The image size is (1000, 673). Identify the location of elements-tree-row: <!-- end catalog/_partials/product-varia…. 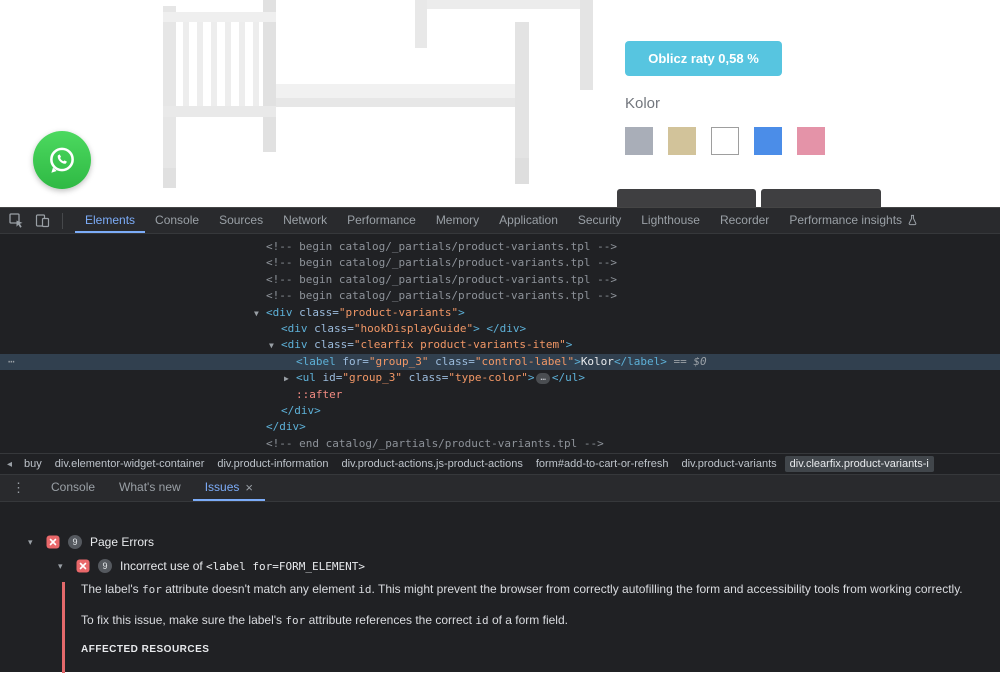
(500, 444).